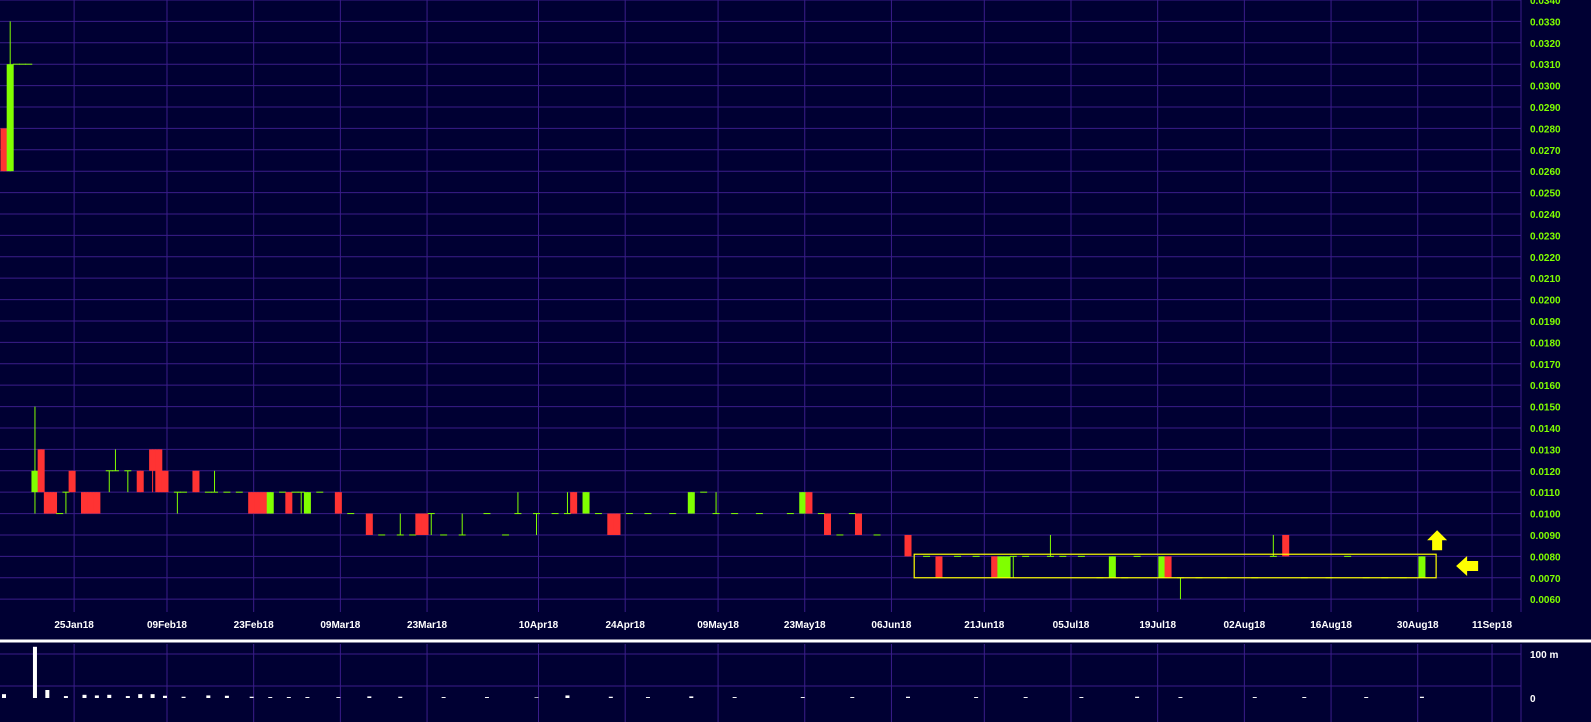  I want to click on volume-tick-label: 100 m, so click(1544, 655).